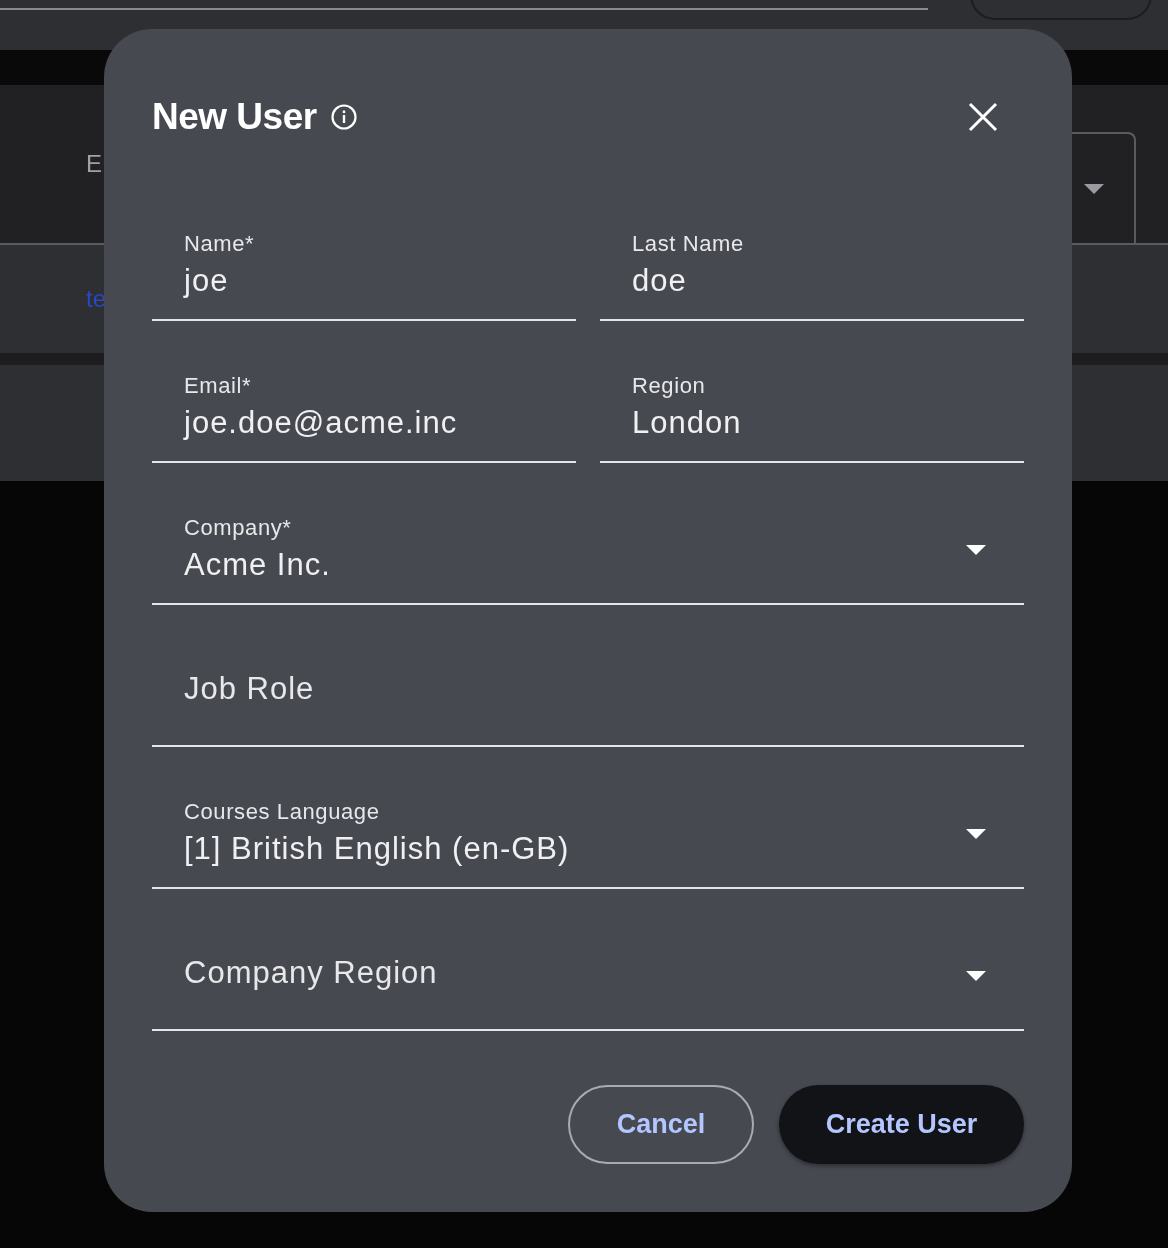  What do you see at coordinates (659, 281) in the screenshot?
I see `field-value: doe` at bounding box center [659, 281].